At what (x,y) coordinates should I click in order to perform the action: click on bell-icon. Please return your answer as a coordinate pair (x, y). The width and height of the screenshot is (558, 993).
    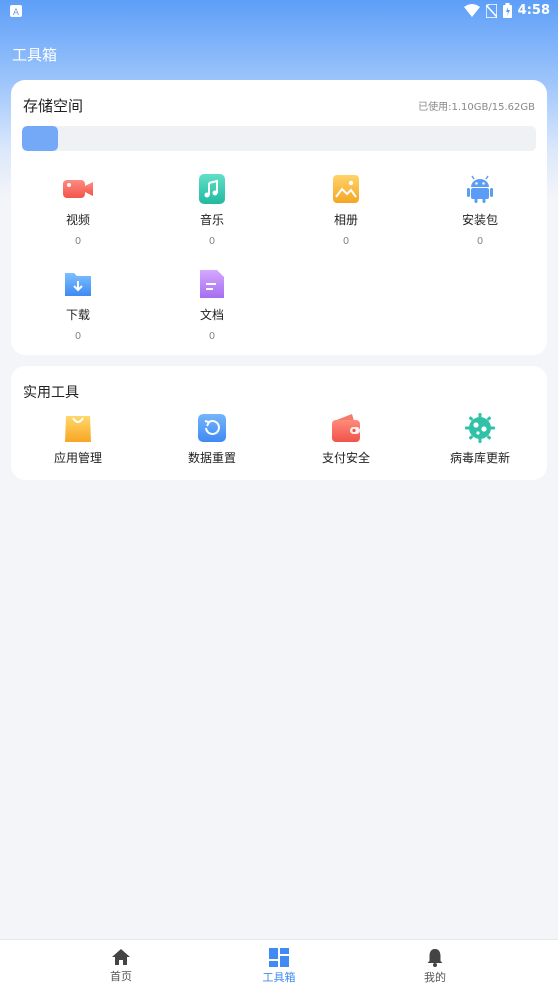
    Looking at the image, I should click on (435, 958).